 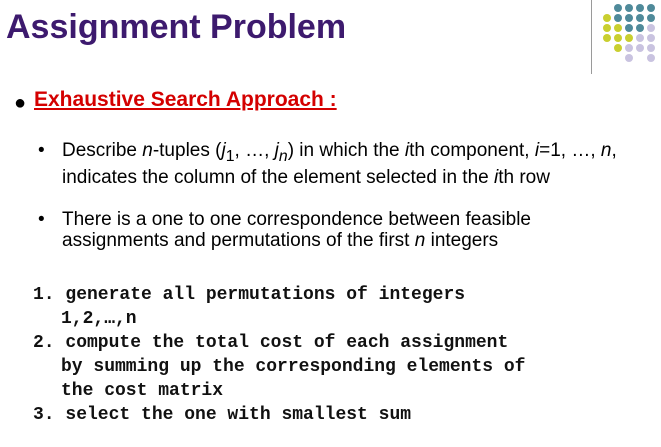 What do you see at coordinates (176, 27) in the screenshot?
I see `slide-title: Assignment Problem` at bounding box center [176, 27].